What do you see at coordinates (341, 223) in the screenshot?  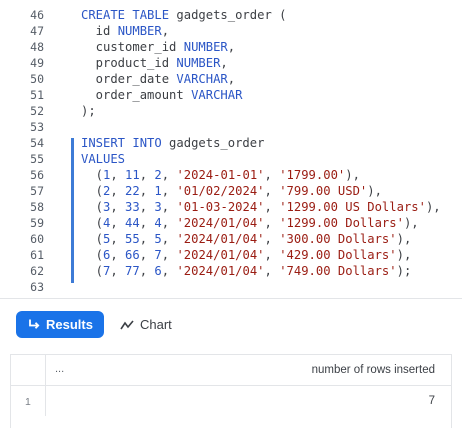 I see `string-literal: '1299.00 Dollars'` at bounding box center [341, 223].